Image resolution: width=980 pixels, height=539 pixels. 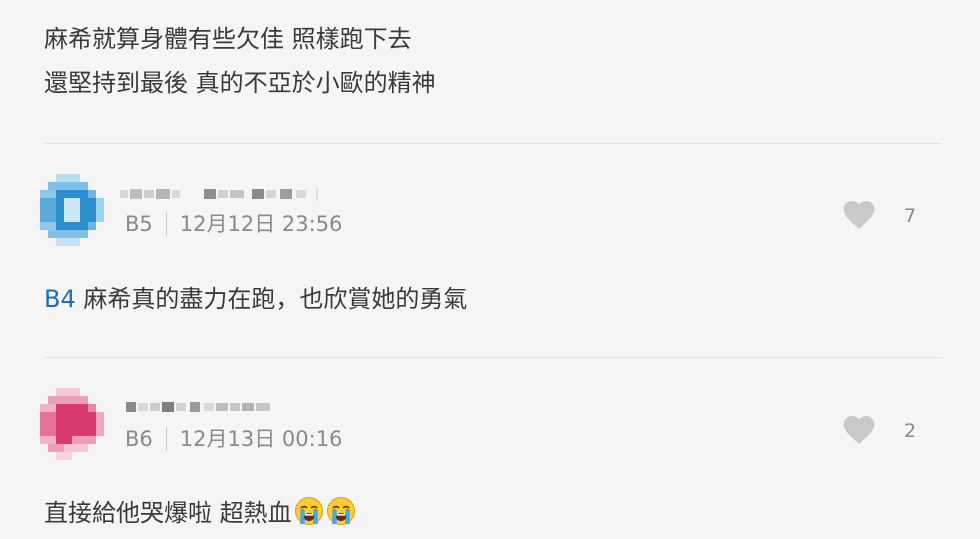 What do you see at coordinates (240, 83) in the screenshot?
I see `previous-comment-line-2: 還堅持到最後 真的不亞於小歐的精神` at bounding box center [240, 83].